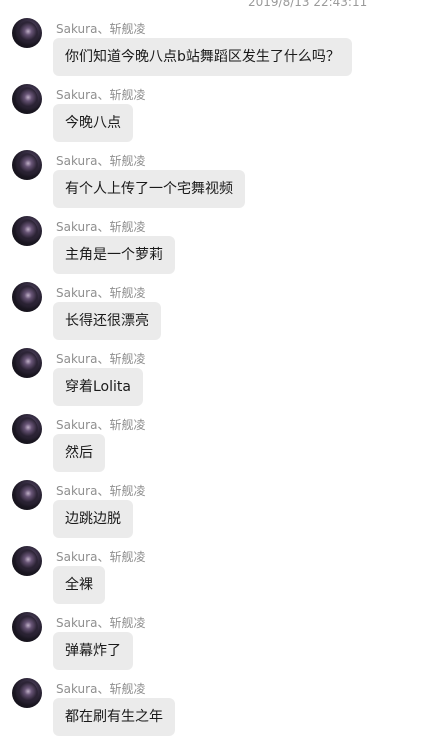 Image resolution: width=430 pixels, height=742 pixels. Describe the element at coordinates (215, 247) in the screenshot. I see `chat-message: Sakura、斩舰凌 主角是一个萝莉` at that location.